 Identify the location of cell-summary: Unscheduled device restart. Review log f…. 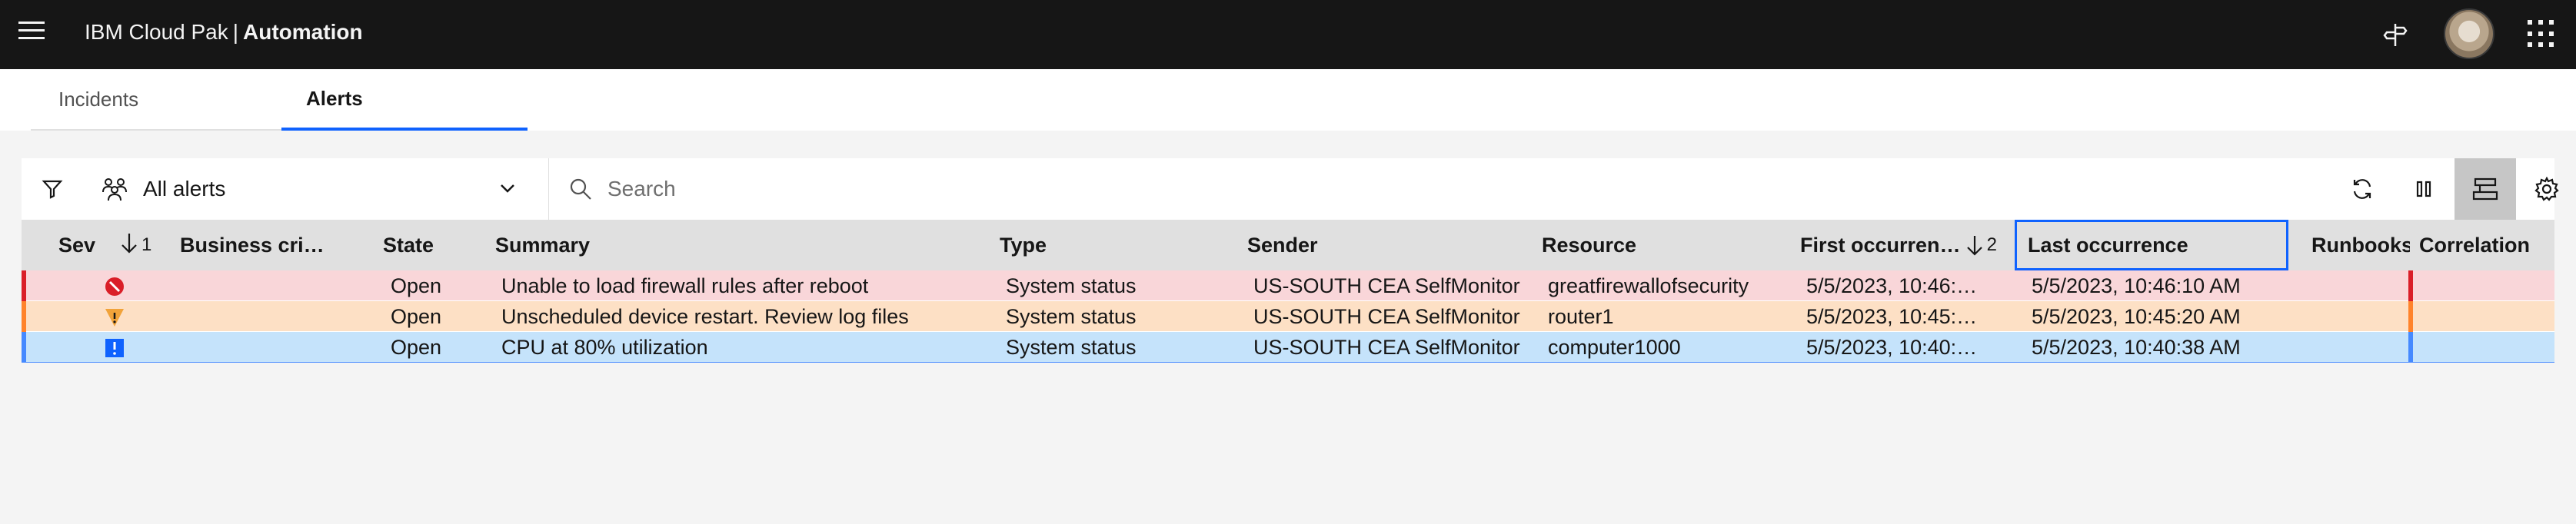
(705, 316).